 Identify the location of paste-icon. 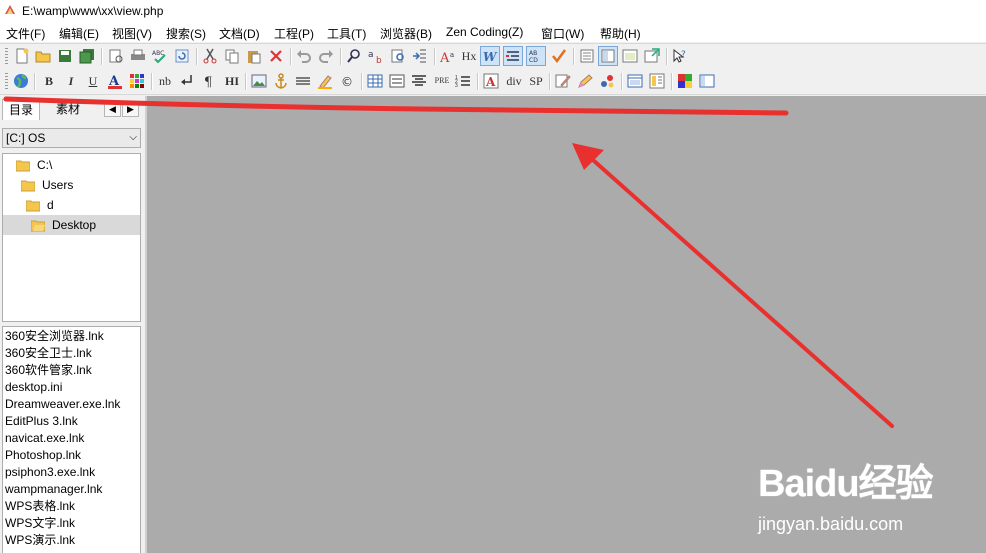
(254, 56).